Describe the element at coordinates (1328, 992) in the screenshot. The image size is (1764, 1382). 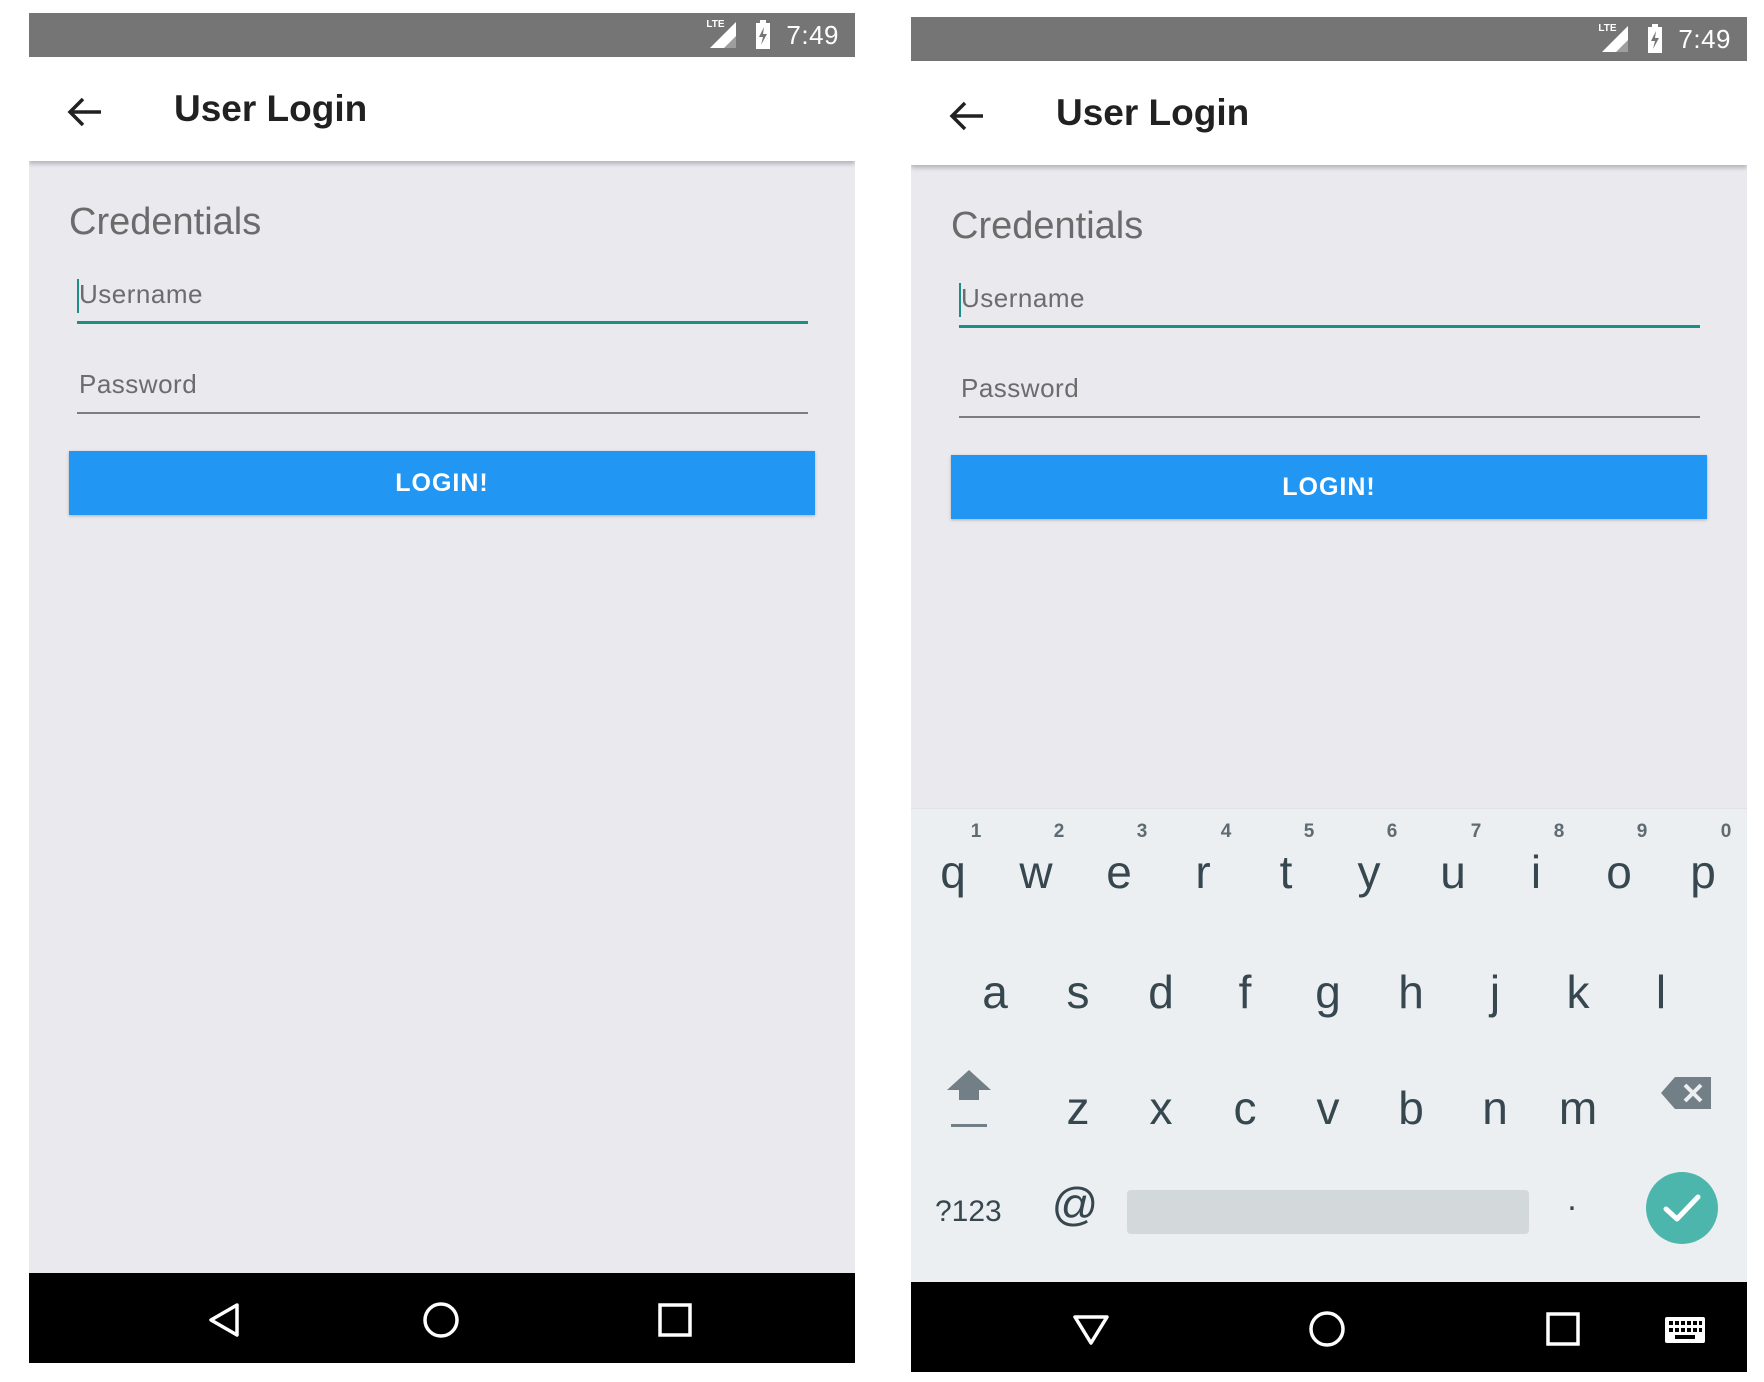
I see `key-g: g` at that location.